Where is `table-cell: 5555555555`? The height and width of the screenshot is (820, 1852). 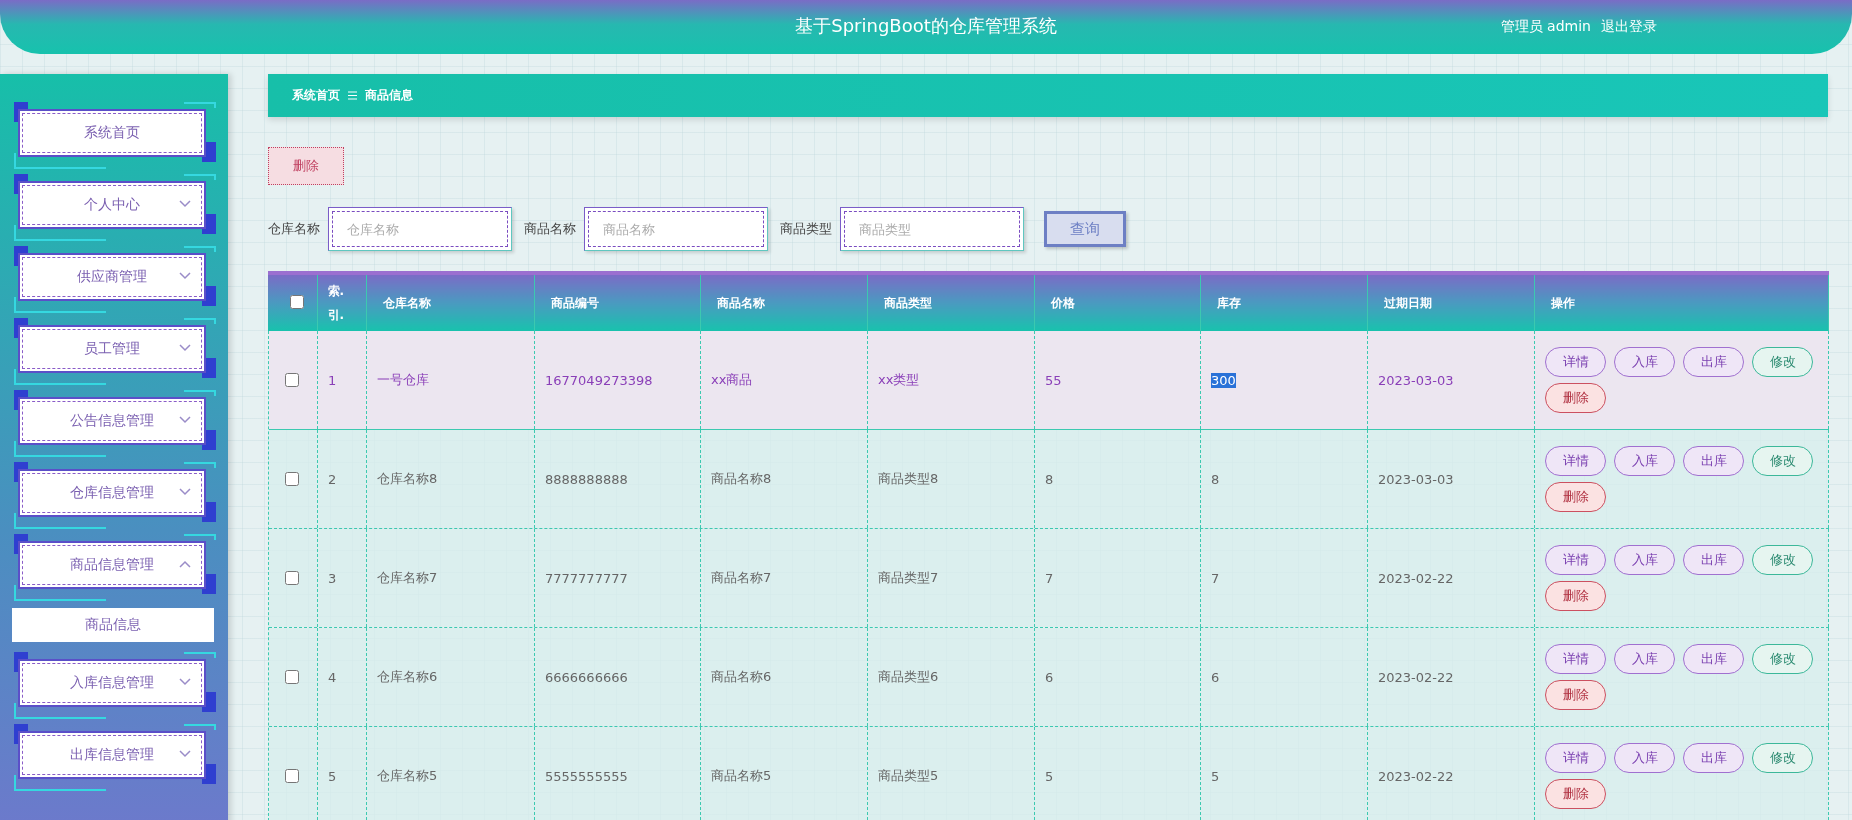 table-cell: 5555555555 is located at coordinates (586, 776).